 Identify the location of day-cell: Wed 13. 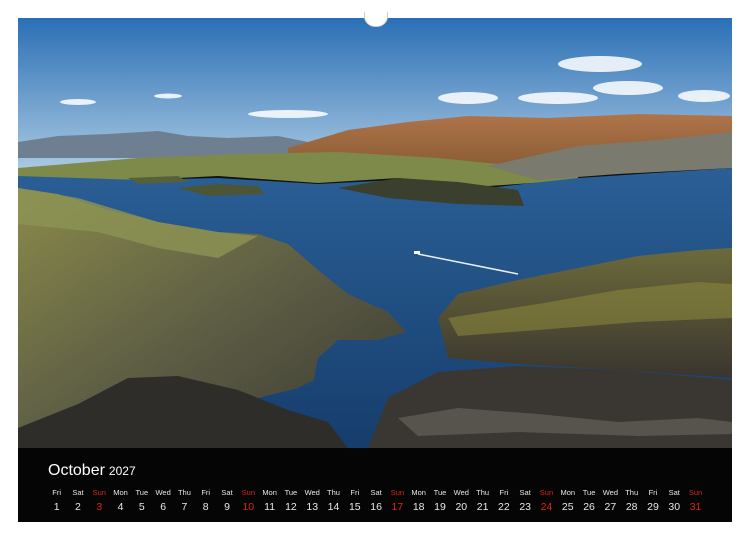
(312, 502).